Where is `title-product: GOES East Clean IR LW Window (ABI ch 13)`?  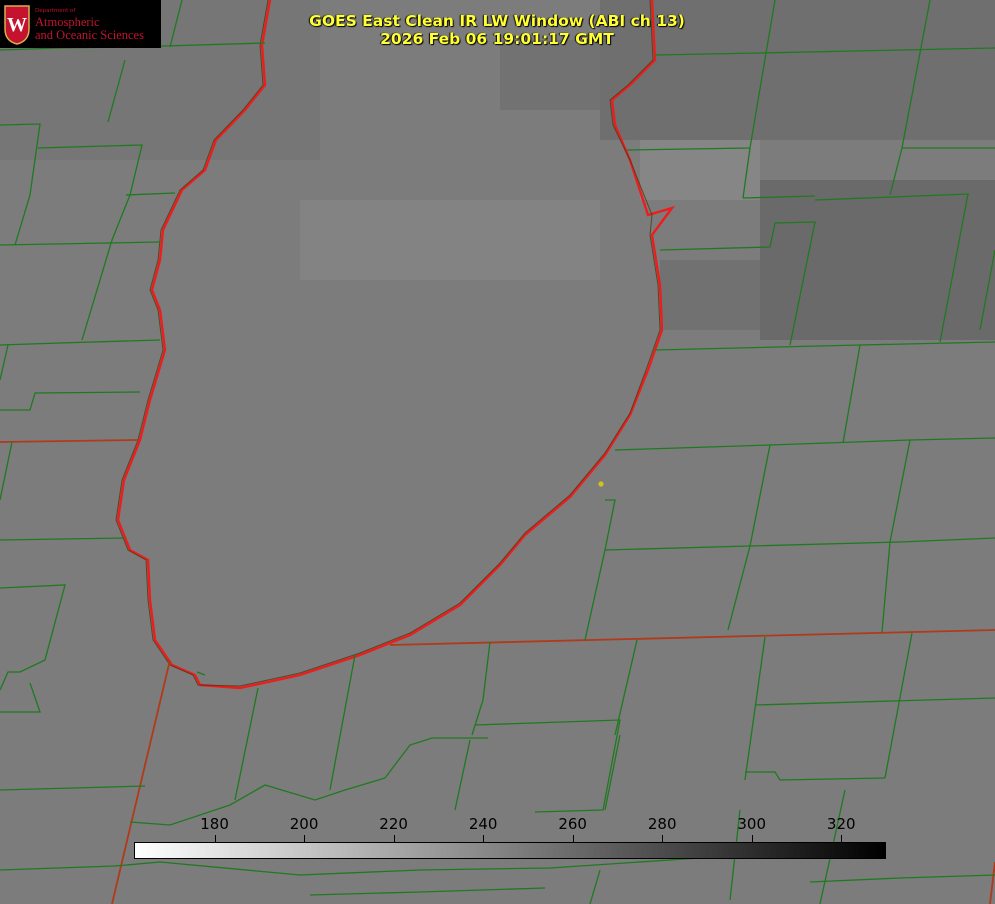 title-product: GOES East Clean IR LW Window (ABI ch 13) is located at coordinates (497, 21).